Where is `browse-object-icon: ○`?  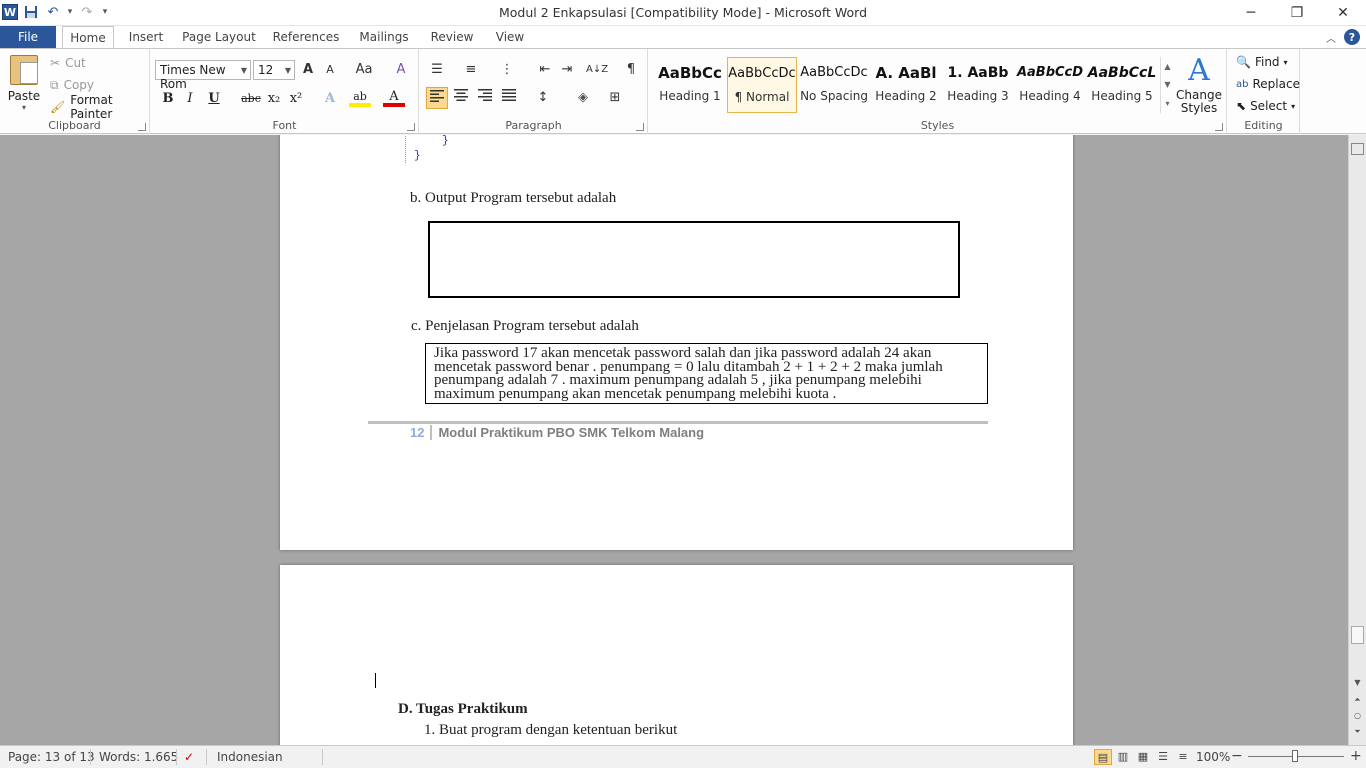 browse-object-icon: ○ is located at coordinates (1357, 715).